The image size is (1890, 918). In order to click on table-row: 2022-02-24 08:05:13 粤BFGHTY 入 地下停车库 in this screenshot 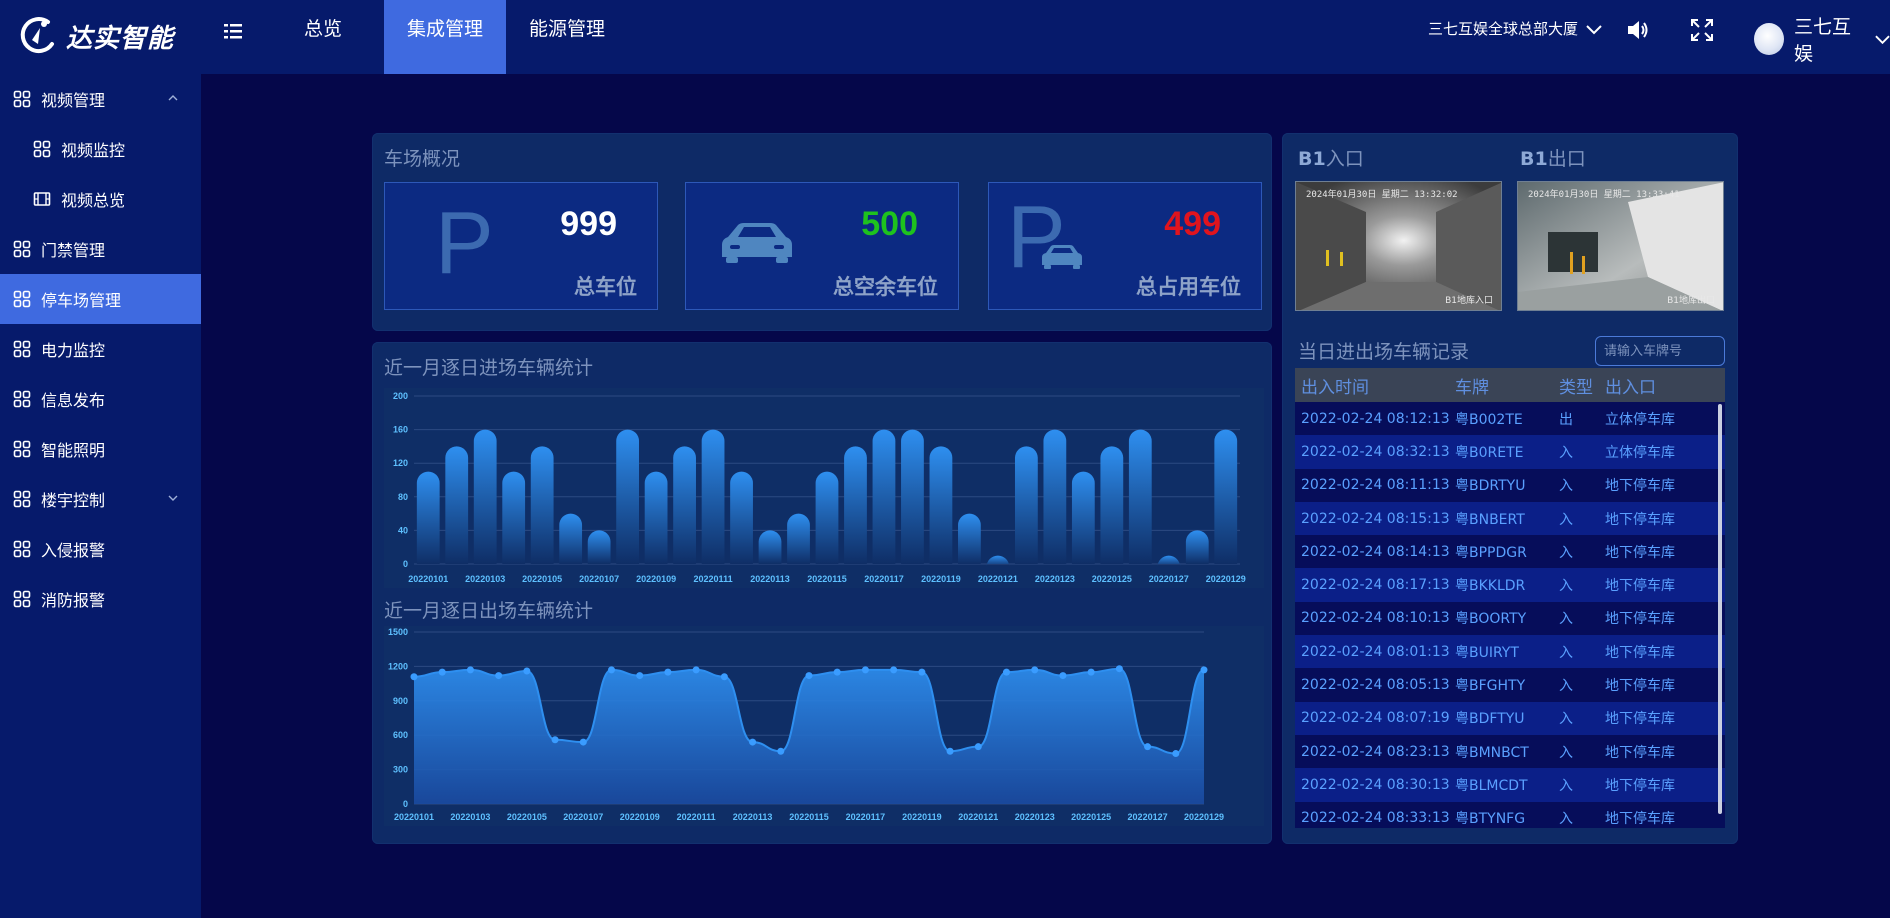, I will do `click(1510, 685)`.